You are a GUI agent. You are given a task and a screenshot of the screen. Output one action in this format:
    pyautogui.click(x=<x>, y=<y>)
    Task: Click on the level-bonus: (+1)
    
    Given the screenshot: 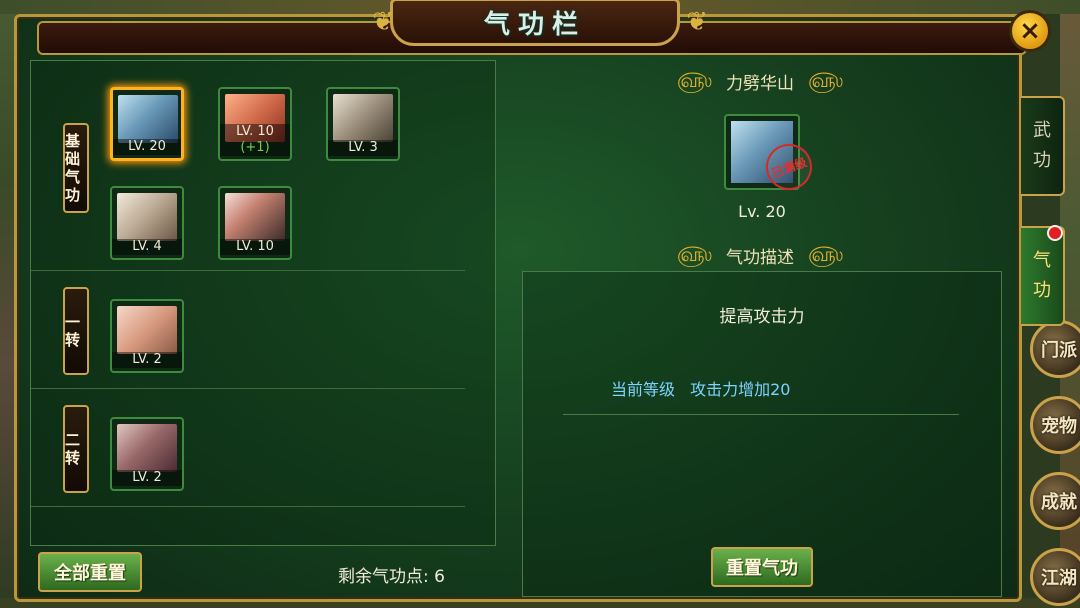 What is the action you would take?
    pyautogui.click(x=255, y=147)
    